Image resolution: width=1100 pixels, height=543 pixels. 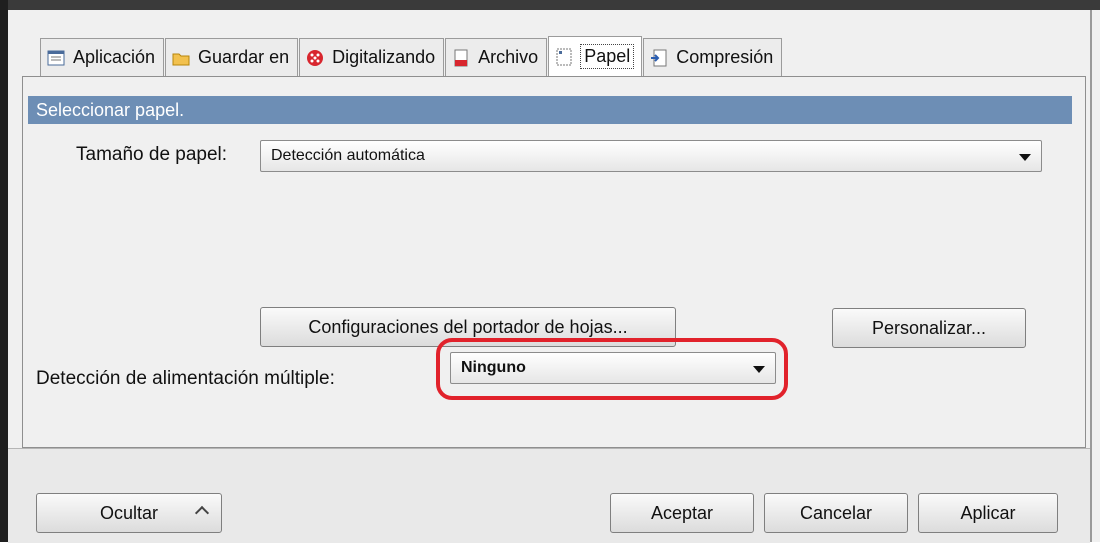 What do you see at coordinates (244, 57) in the screenshot?
I see `tab-label: Guardar en` at bounding box center [244, 57].